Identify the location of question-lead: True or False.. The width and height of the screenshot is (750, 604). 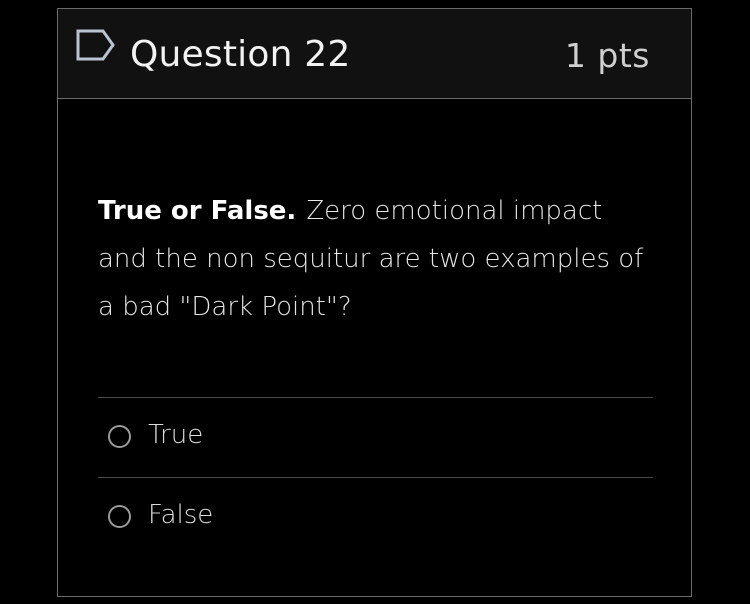
(197, 211).